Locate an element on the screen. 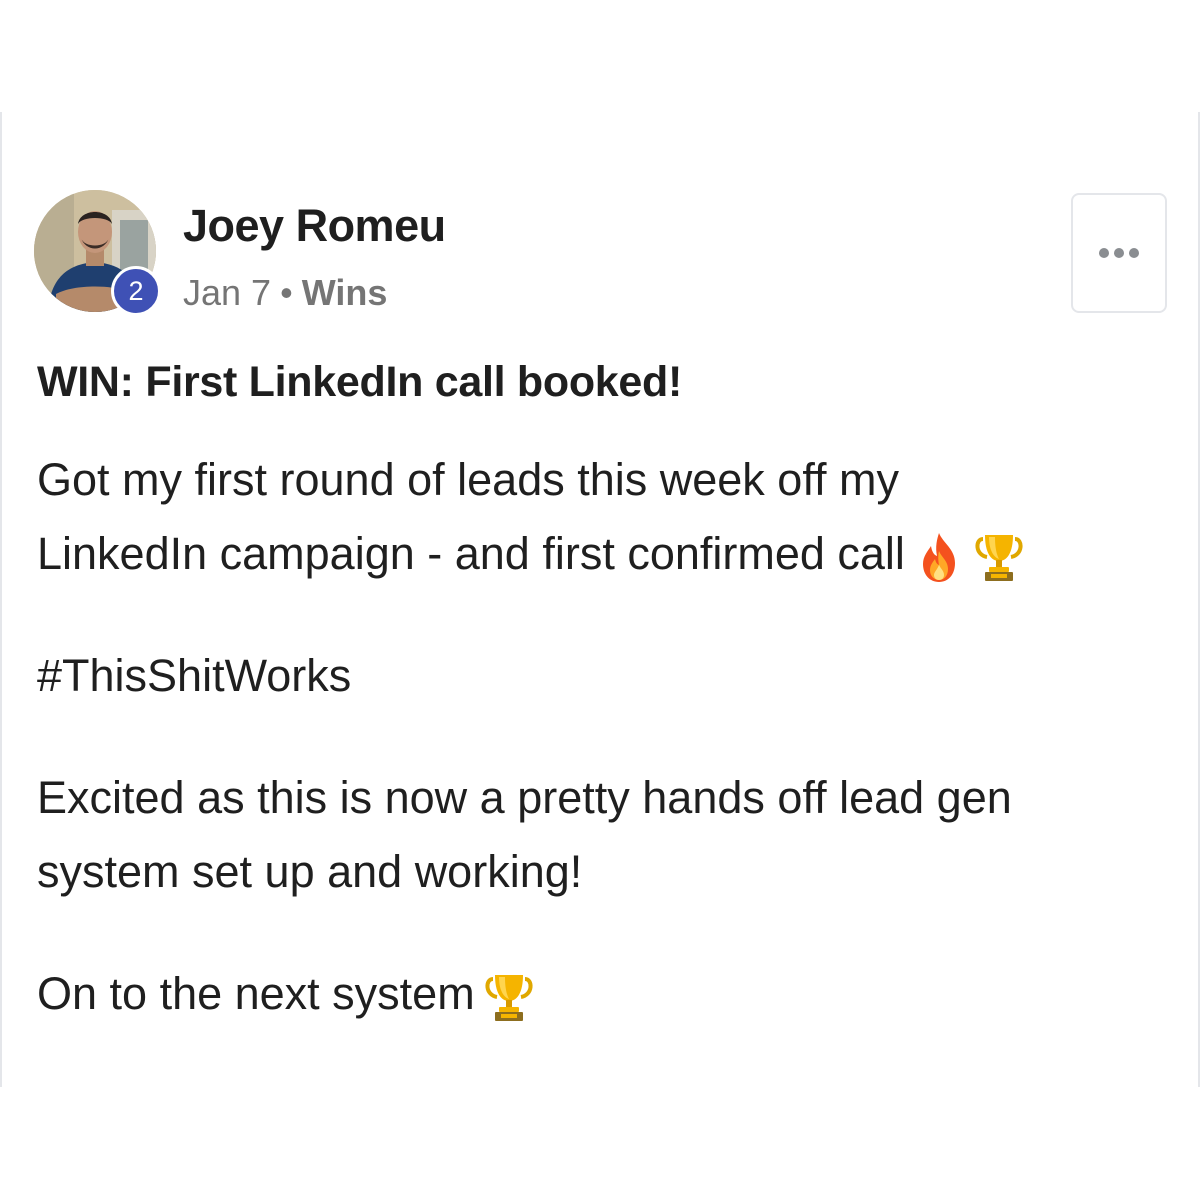 Image resolution: width=1200 pixels, height=1200 pixels. post-body-line-with-emojis: On to the next system is located at coordinates (286, 994).